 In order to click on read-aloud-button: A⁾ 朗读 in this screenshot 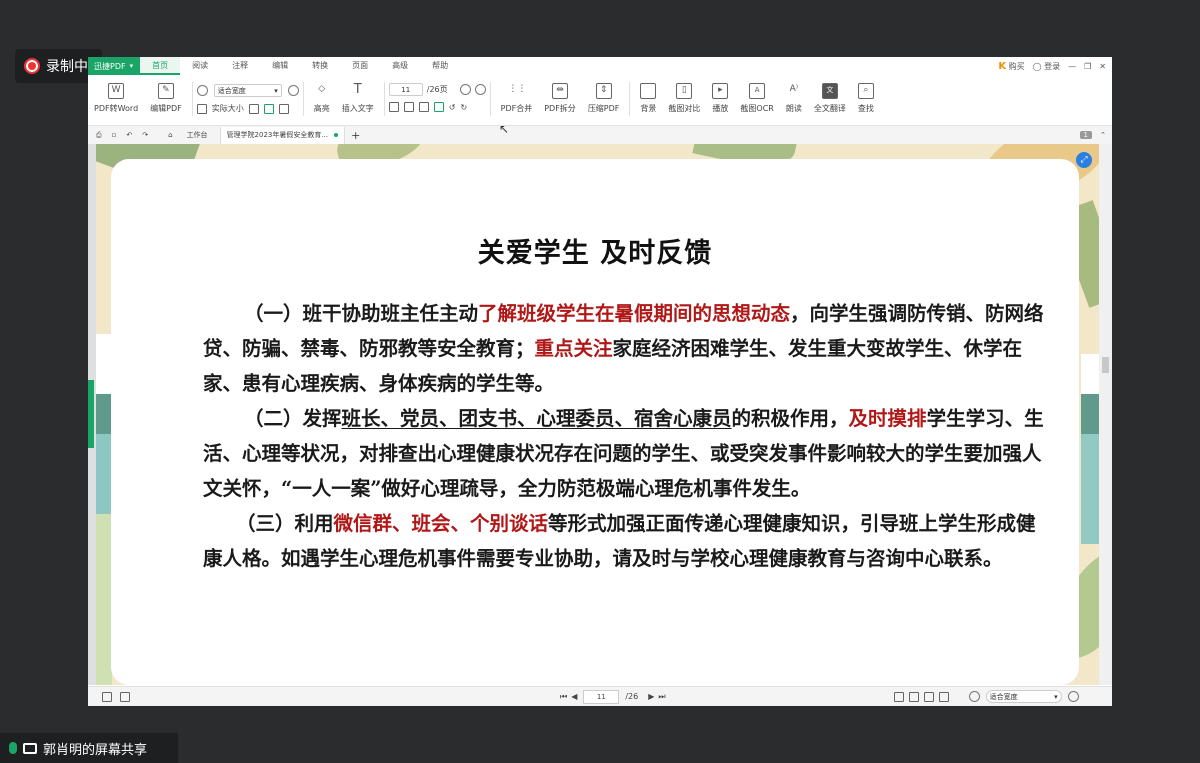, I will do `click(794, 95)`.